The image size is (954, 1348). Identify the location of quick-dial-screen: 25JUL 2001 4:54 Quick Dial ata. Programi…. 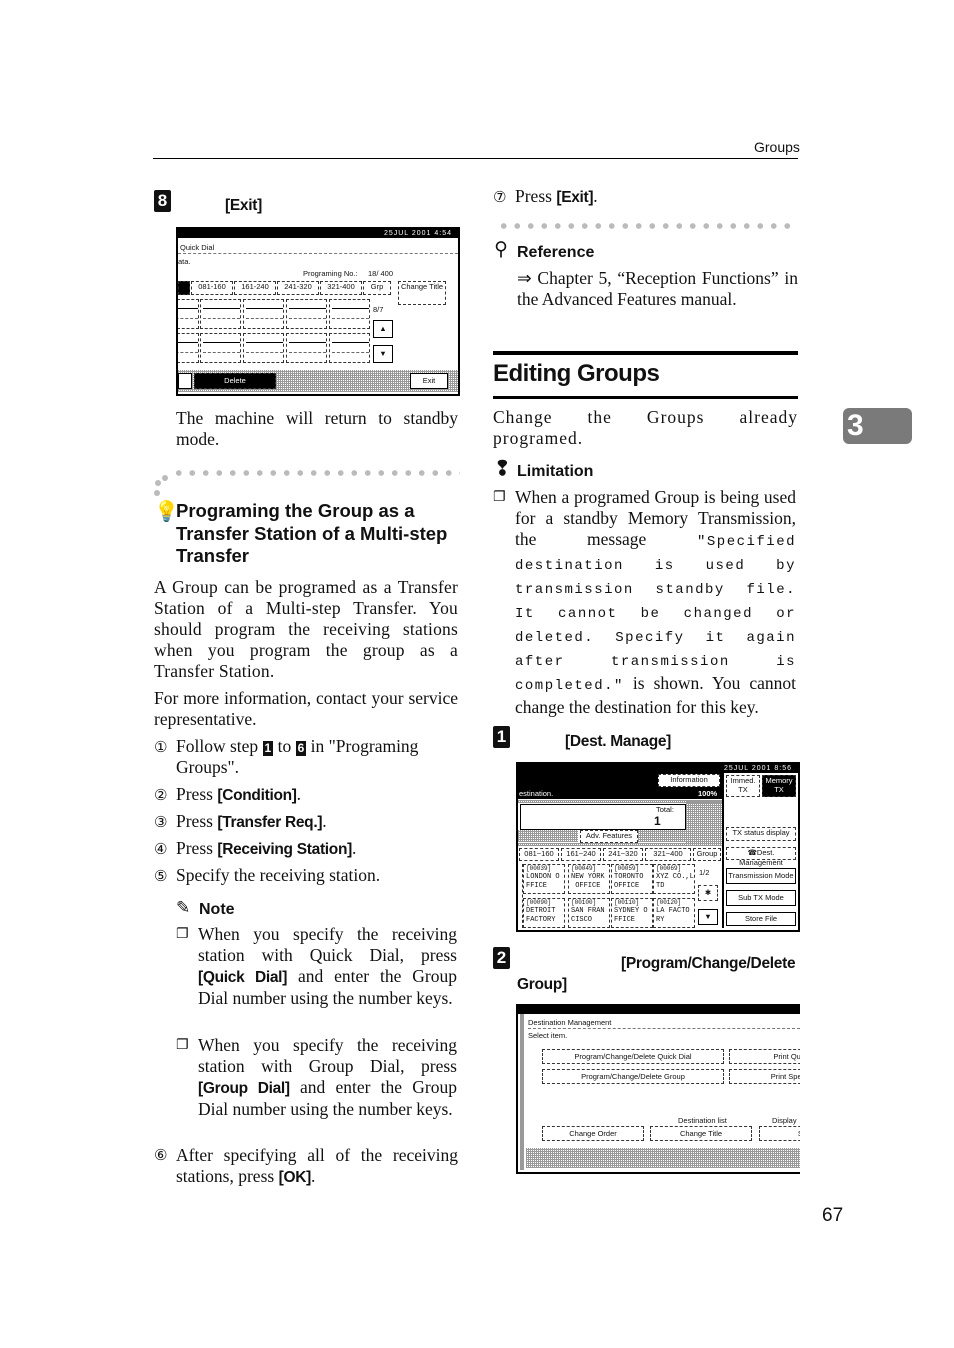
(318, 311).